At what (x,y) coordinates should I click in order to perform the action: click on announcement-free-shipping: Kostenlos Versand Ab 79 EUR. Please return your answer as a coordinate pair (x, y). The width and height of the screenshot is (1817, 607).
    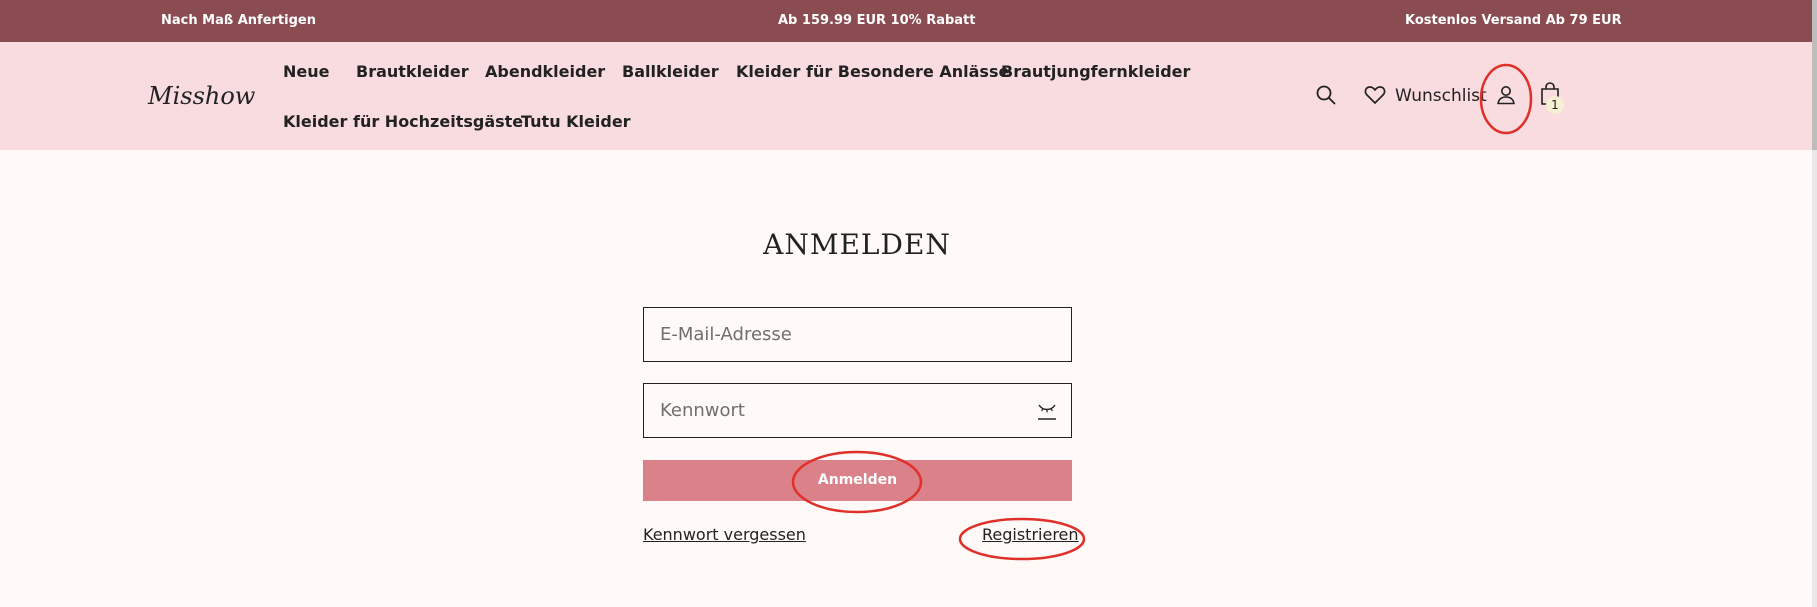
    Looking at the image, I should click on (1513, 20).